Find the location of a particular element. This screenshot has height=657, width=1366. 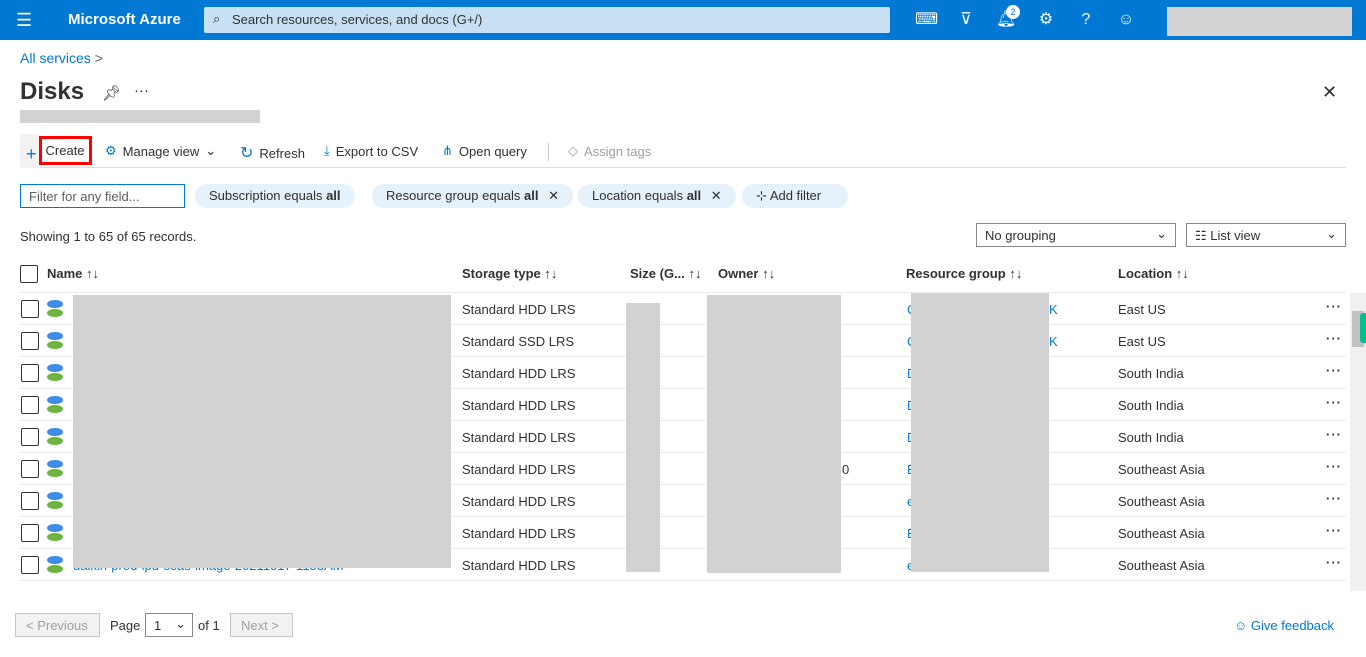

refresh-button: ↻ Refresh is located at coordinates (272, 153).